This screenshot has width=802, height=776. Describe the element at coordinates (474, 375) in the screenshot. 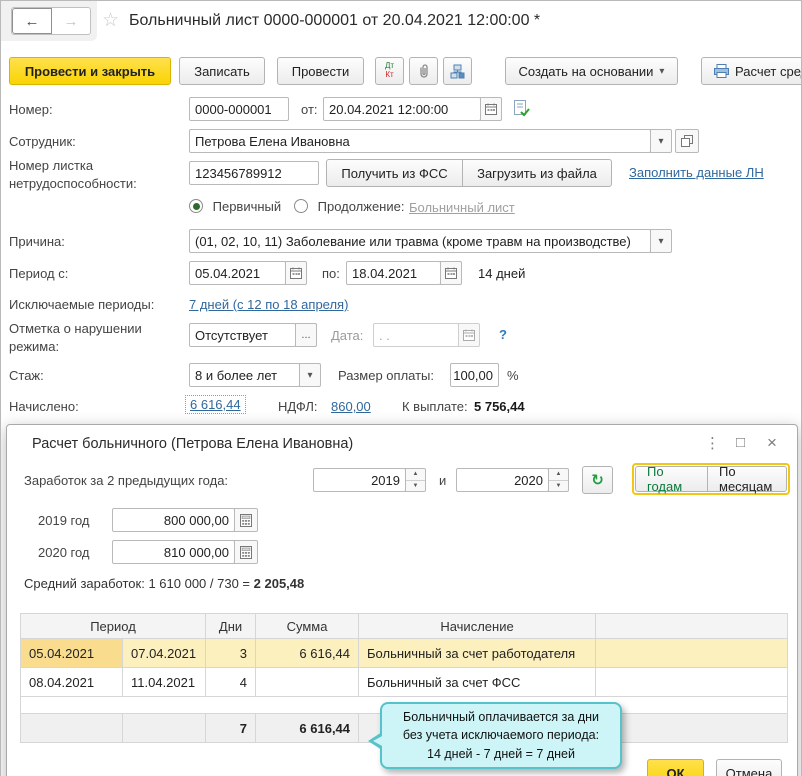

I see `pay-rate-input: 100,00` at that location.